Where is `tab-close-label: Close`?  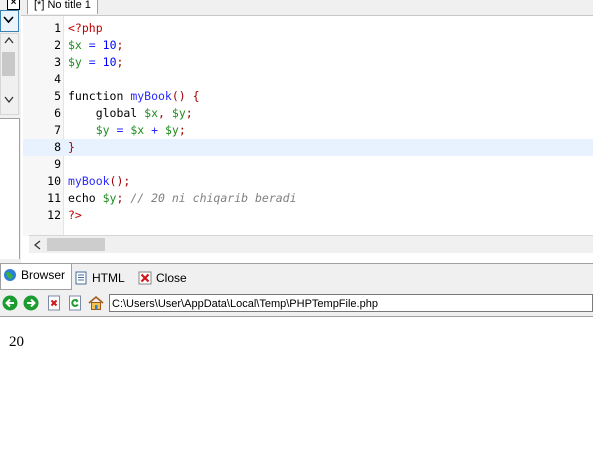
tab-close-label: Close is located at coordinates (171, 278).